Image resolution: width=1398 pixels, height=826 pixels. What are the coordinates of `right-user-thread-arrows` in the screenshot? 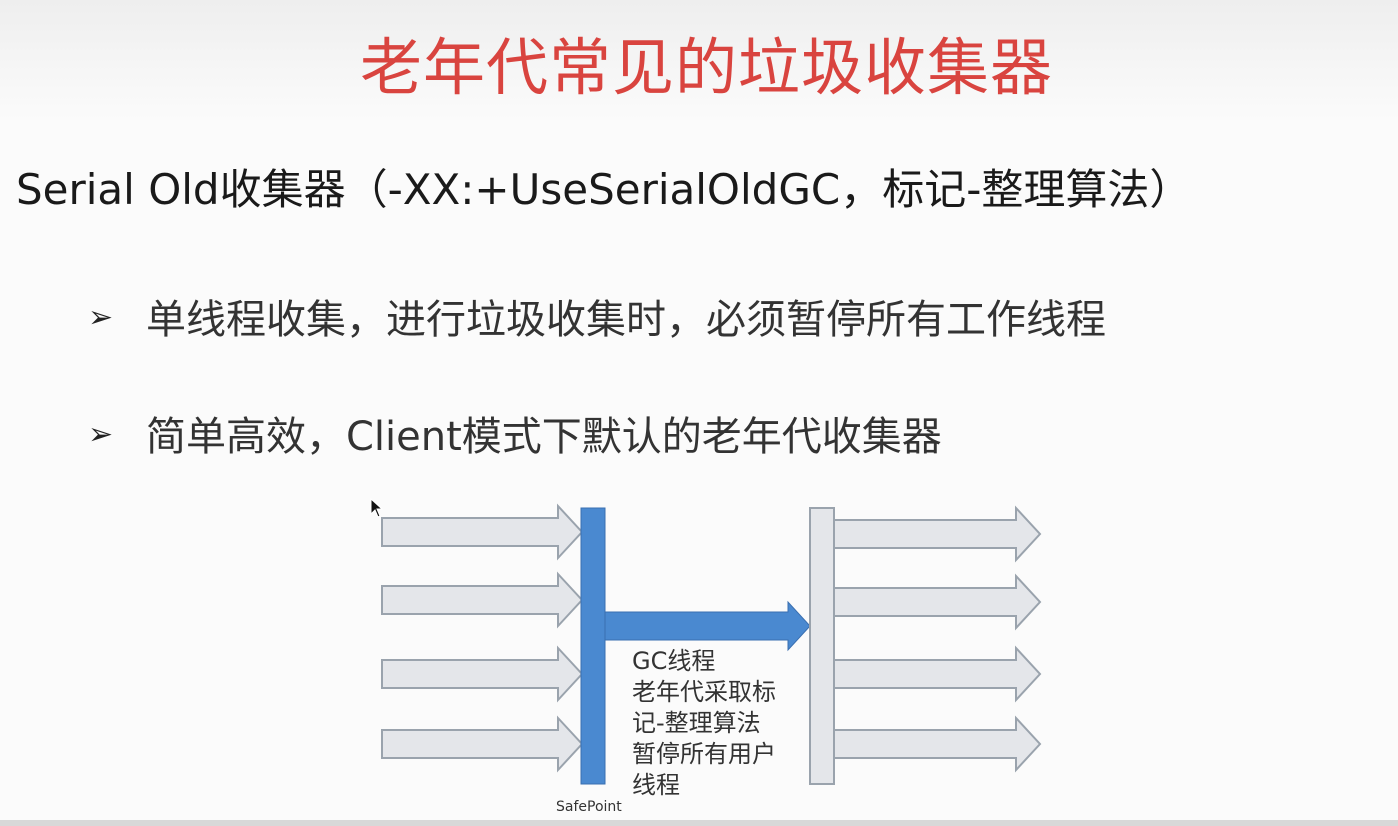 It's located at (937, 639).